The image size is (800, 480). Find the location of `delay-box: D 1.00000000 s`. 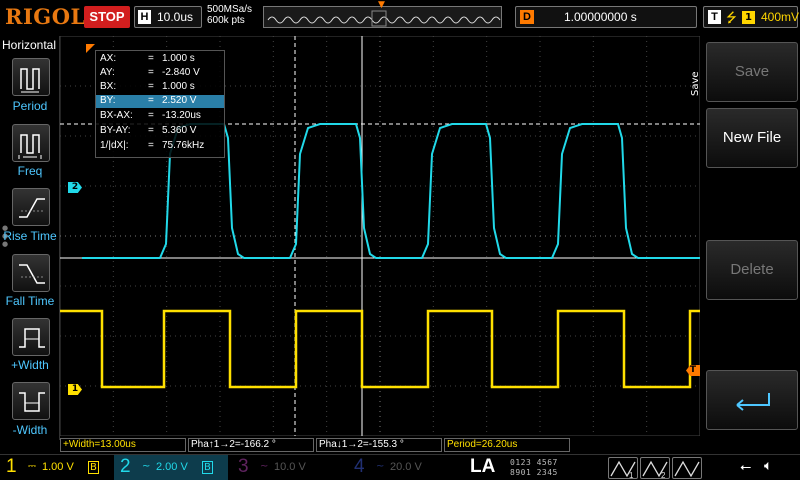

delay-box: D 1.00000000 s is located at coordinates (606, 17).